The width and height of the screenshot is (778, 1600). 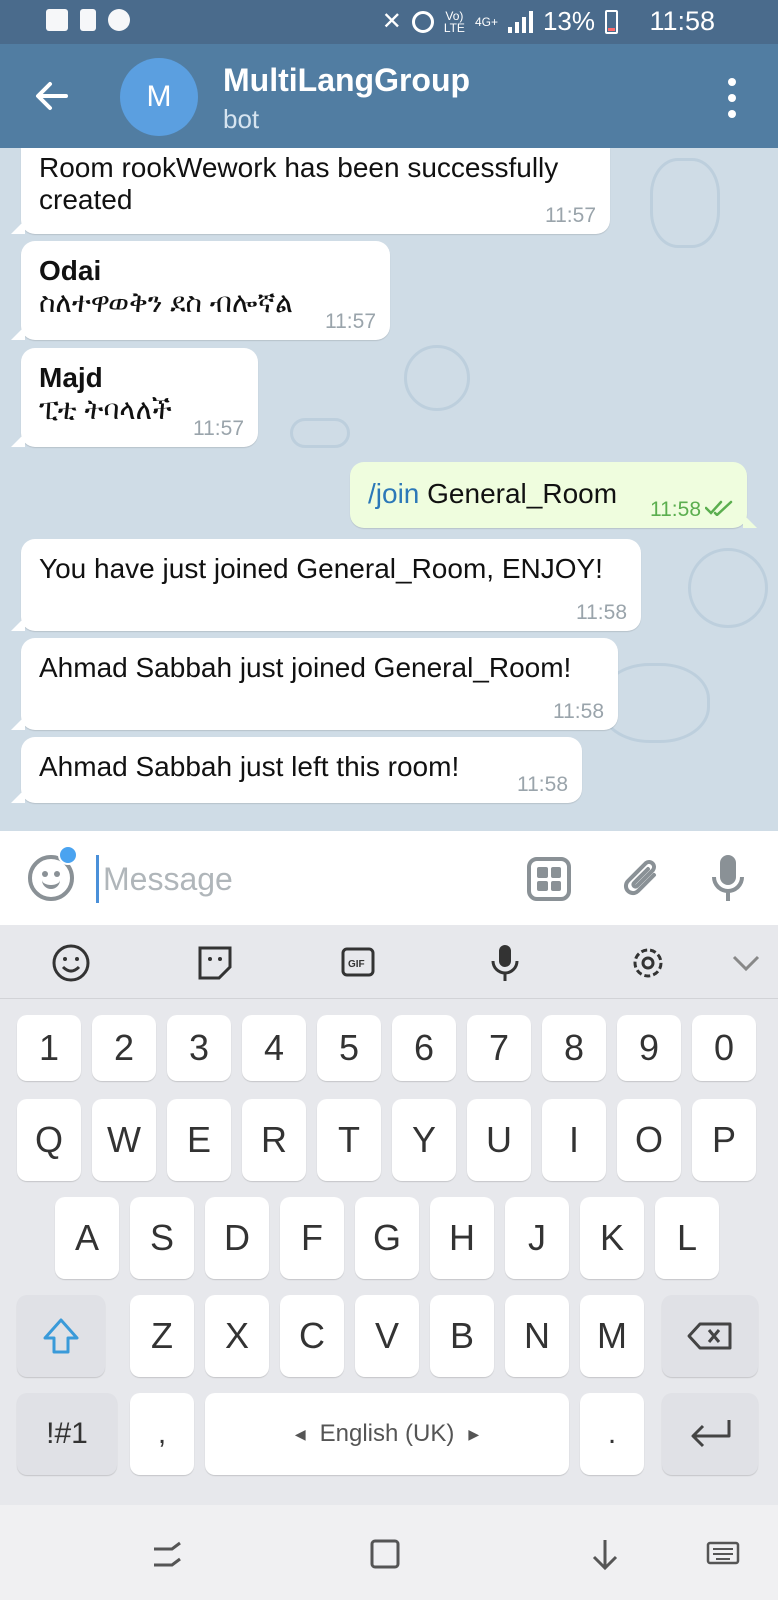 I want to click on more-options-icon, so click(x=732, y=98).